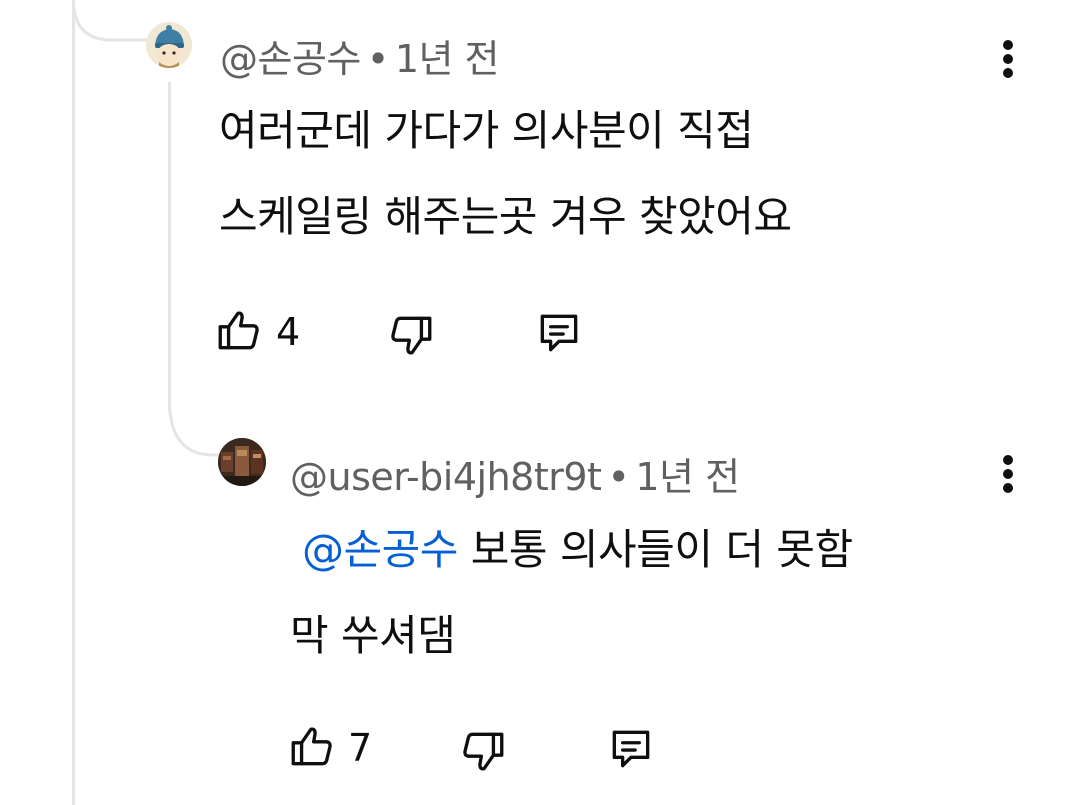  Describe the element at coordinates (290, 59) in the screenshot. I see `author-name: @손공수` at that location.